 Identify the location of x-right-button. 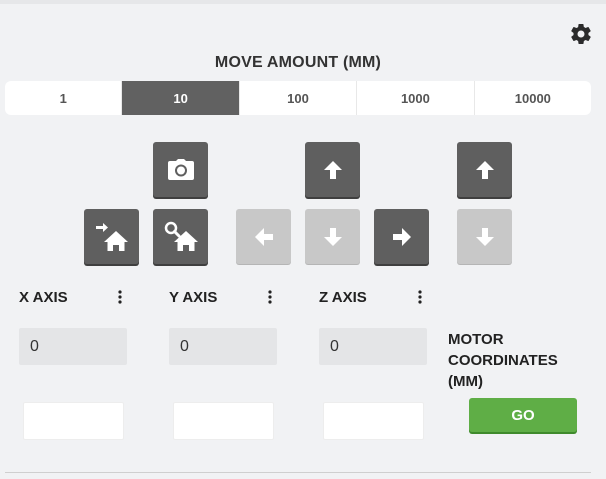
(401, 236).